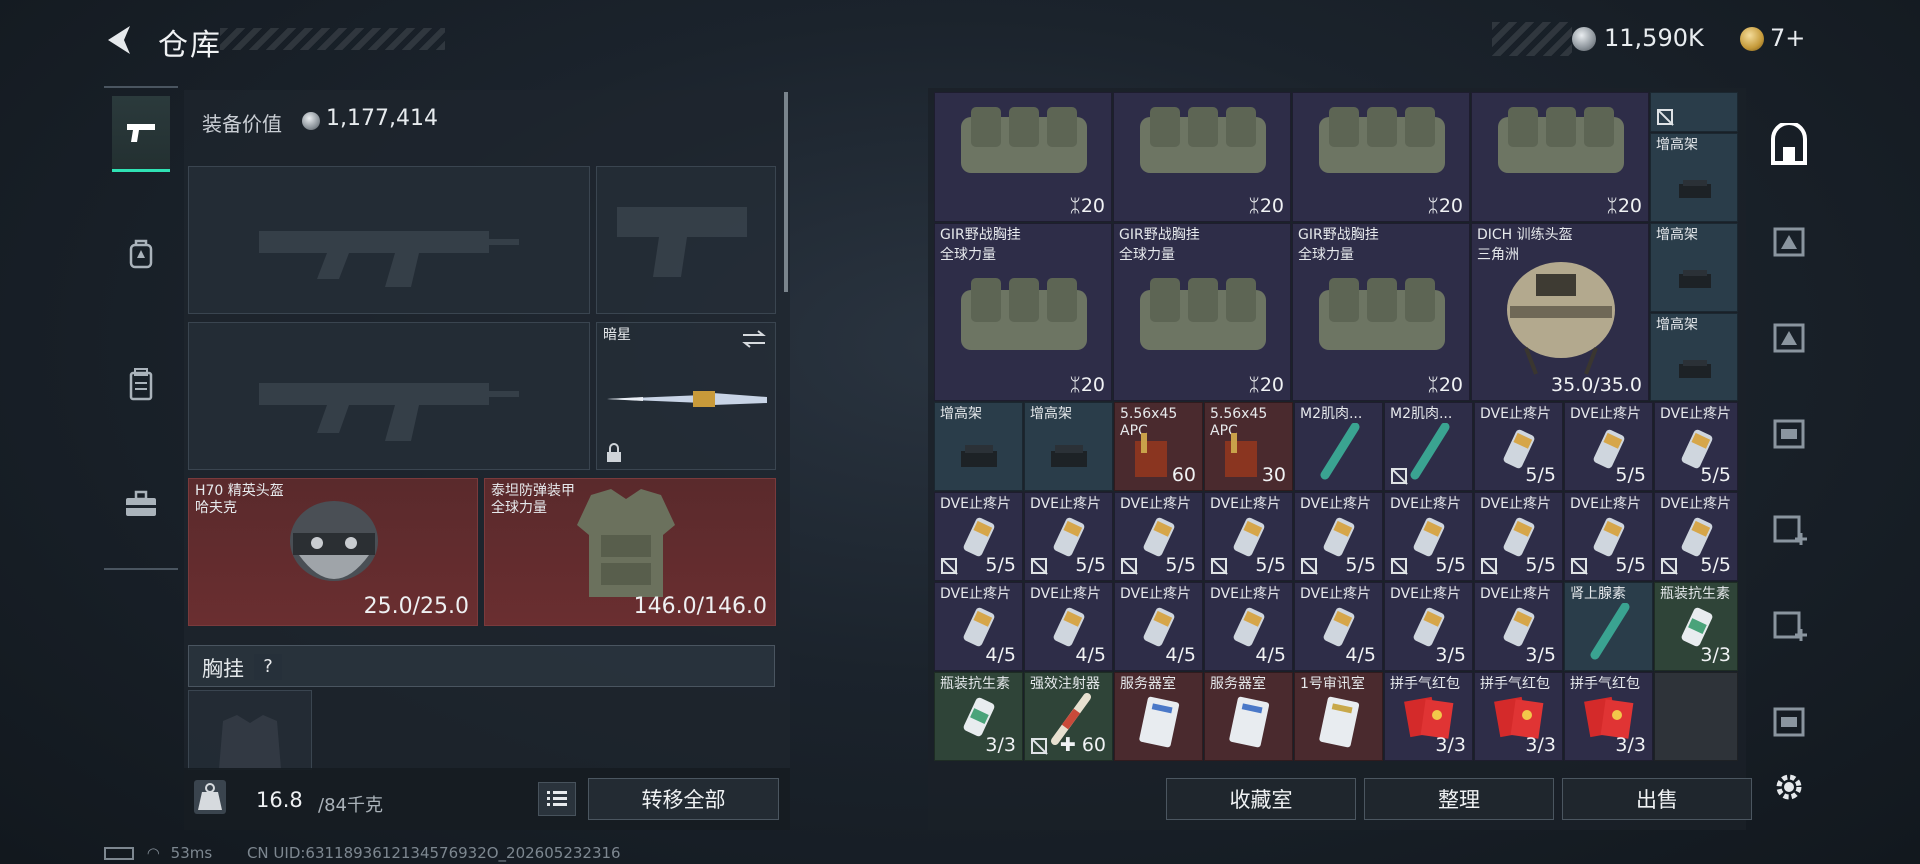  I want to click on organize-button: 整理, so click(1459, 799).